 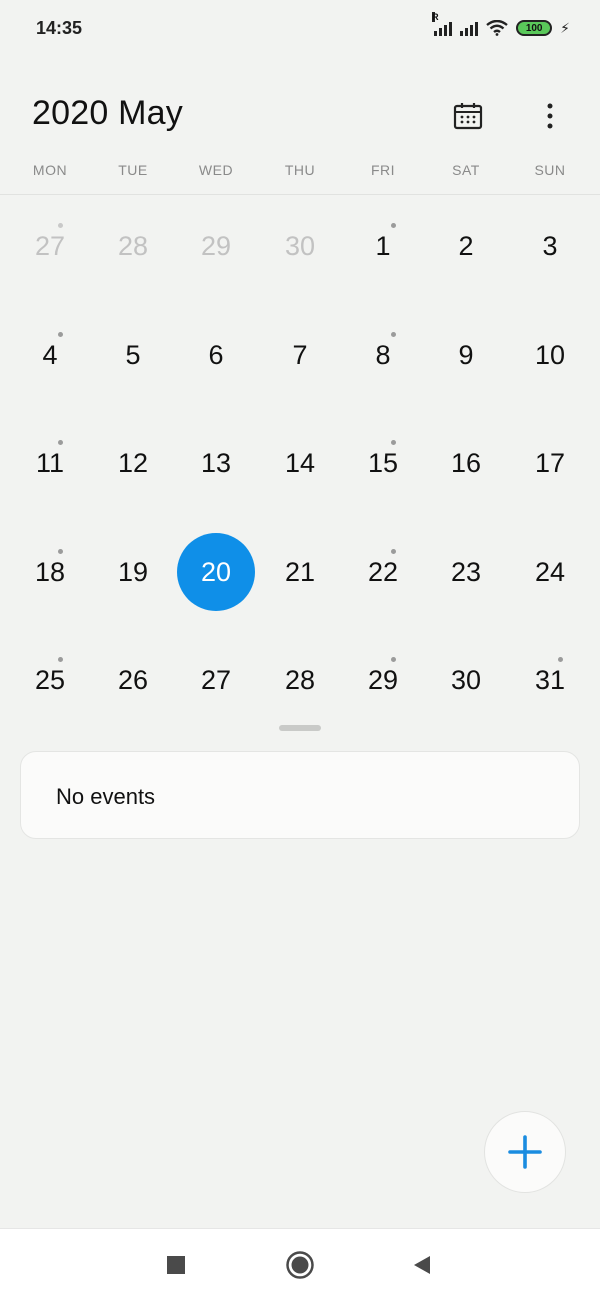 I want to click on day-cell: 6, so click(x=216, y=355).